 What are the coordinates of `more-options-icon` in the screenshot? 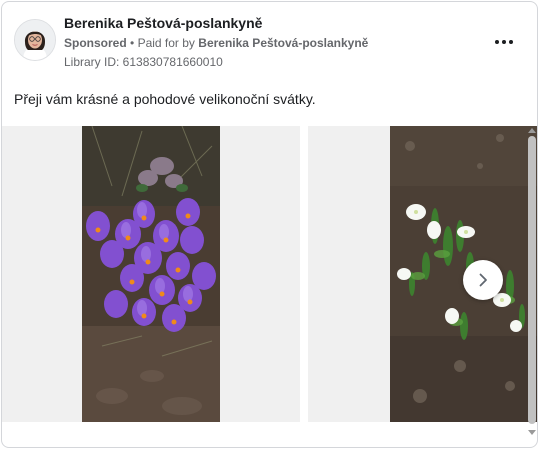 It's located at (504, 42).